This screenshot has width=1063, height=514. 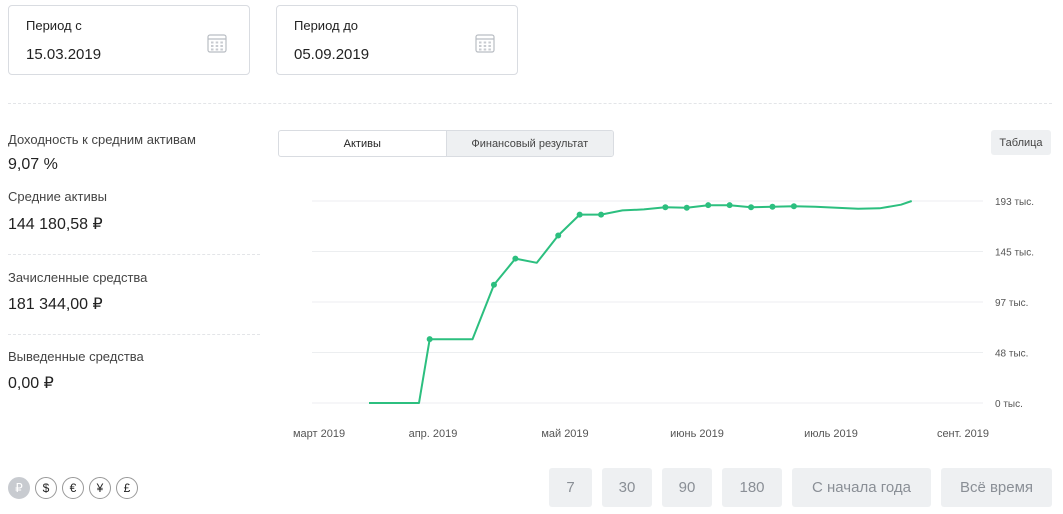 I want to click on currency-cny-button: ¥, so click(x=100, y=488).